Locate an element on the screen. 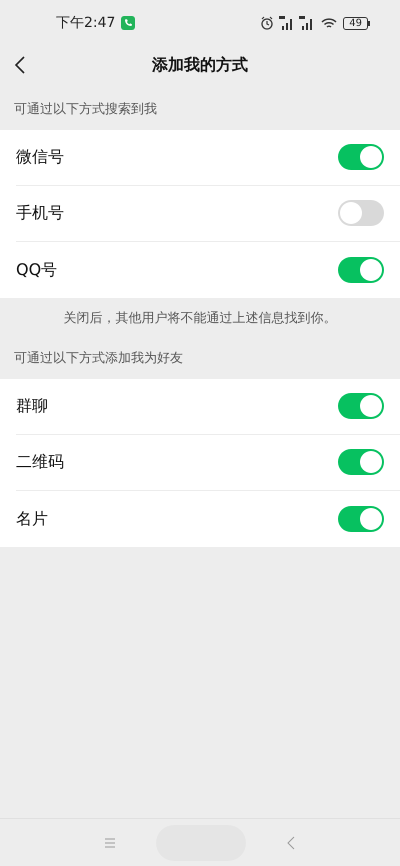 The image size is (400, 866). page-title: 添加我的方式 is located at coordinates (200, 65).